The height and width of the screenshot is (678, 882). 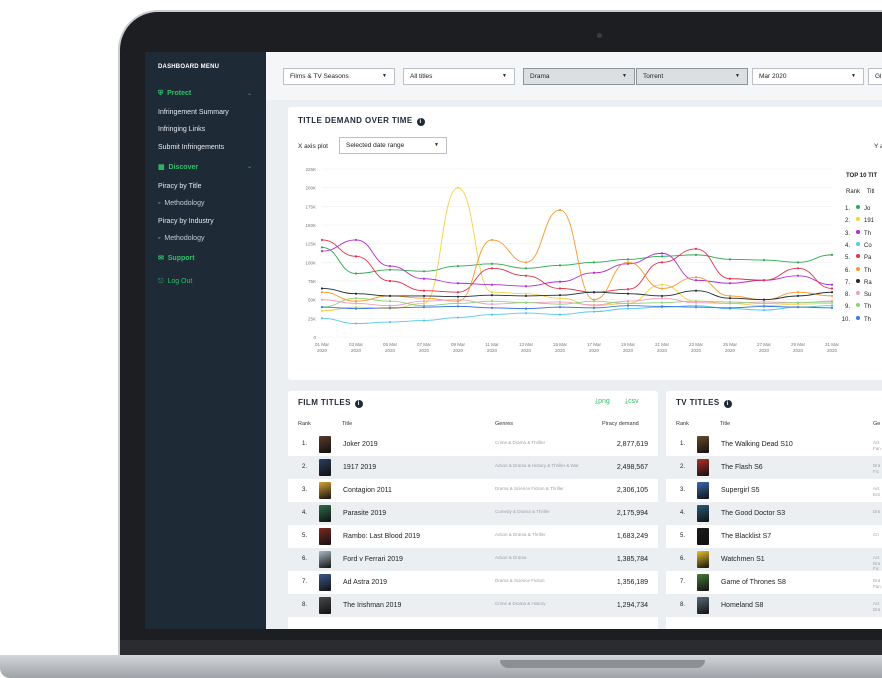 I want to click on legend-item: 5. Pa, so click(x=854, y=257).